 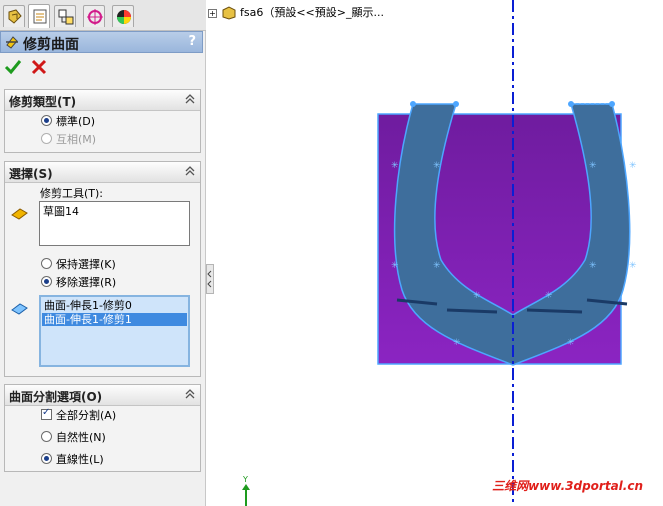 What do you see at coordinates (114, 223) in the screenshot?
I see `trim-tool-field: 草圖14` at bounding box center [114, 223].